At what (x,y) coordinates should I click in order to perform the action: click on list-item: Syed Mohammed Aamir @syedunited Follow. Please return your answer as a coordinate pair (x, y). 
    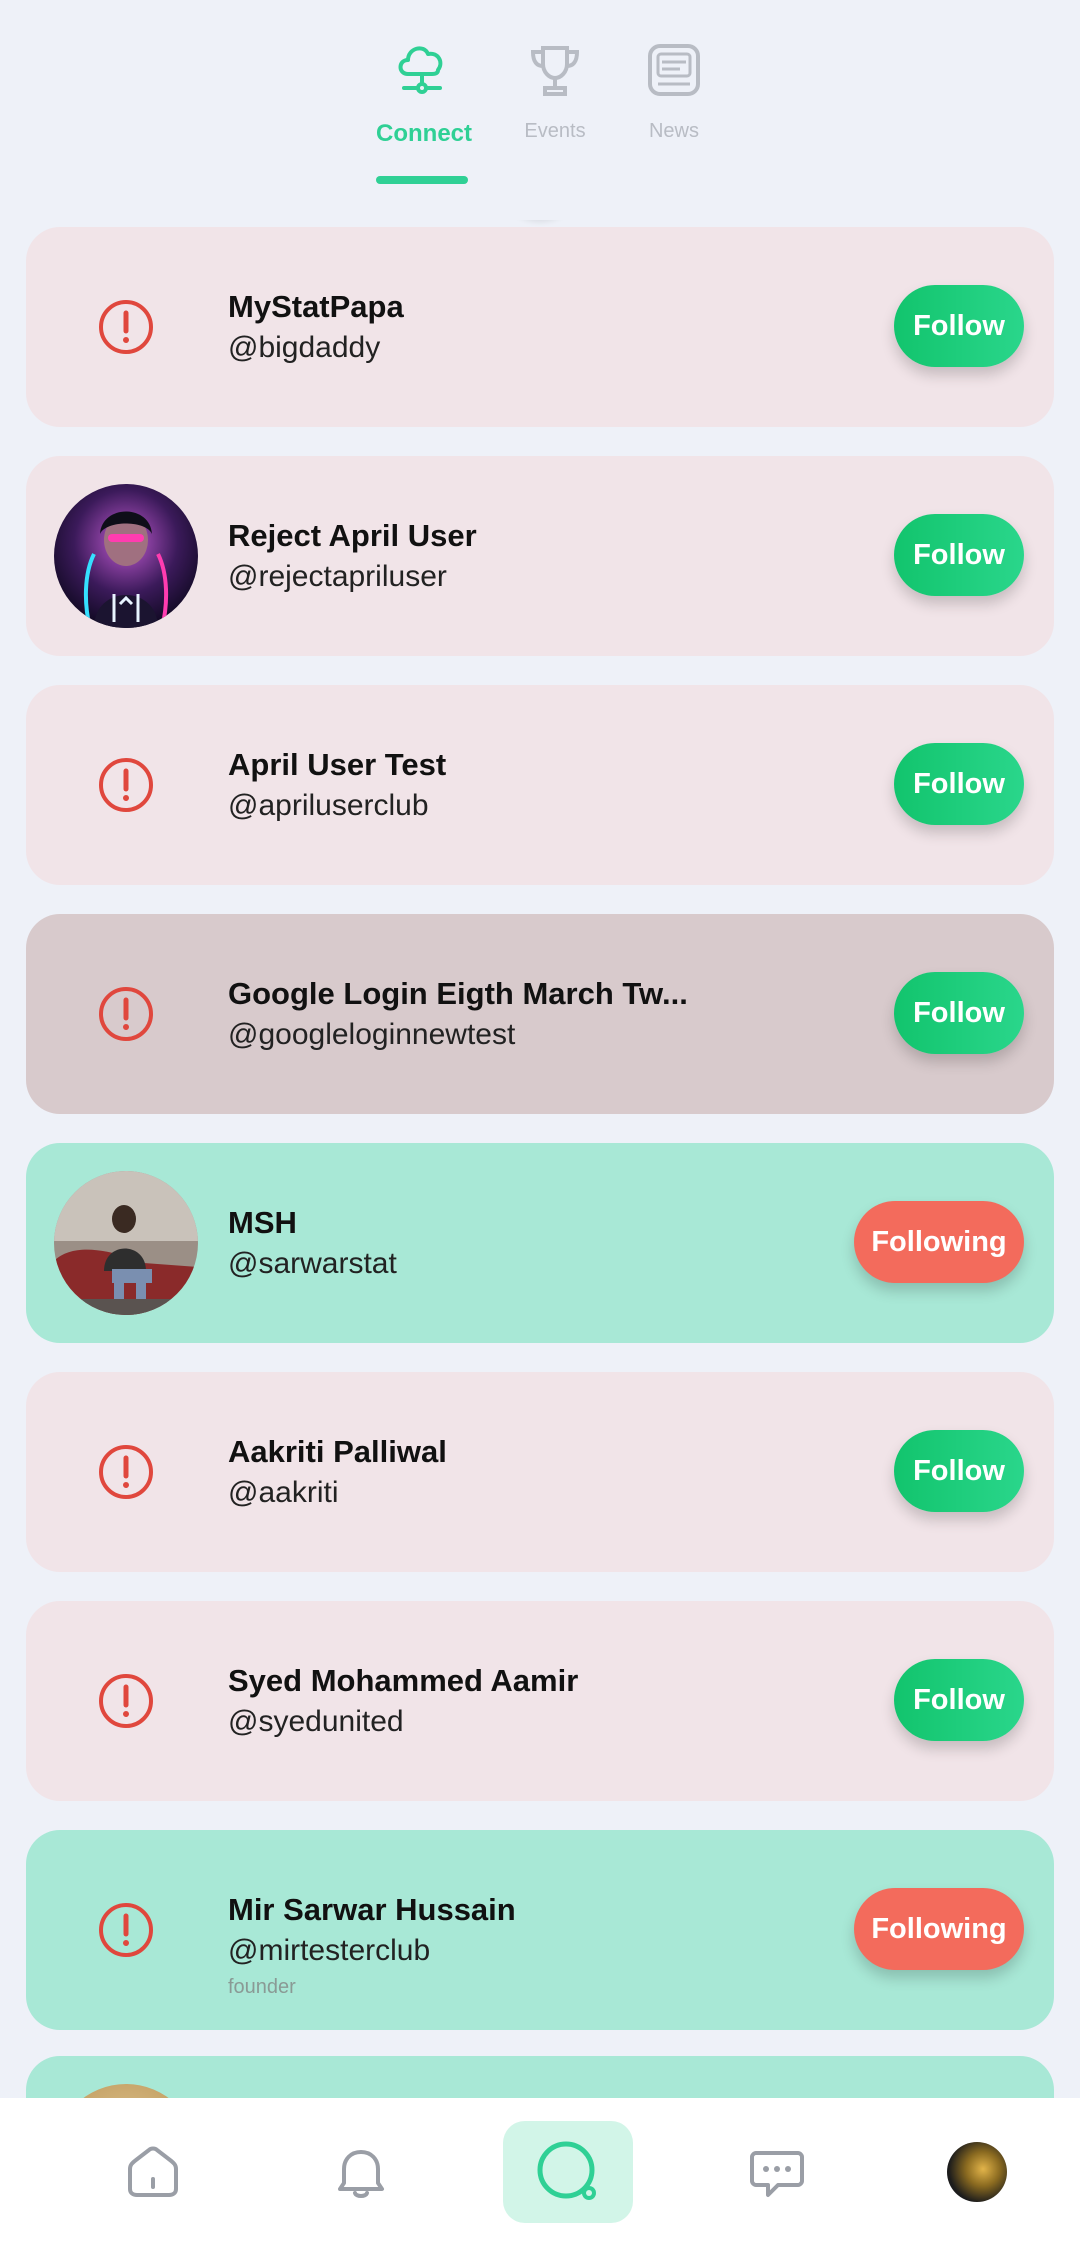
    Looking at the image, I should click on (540, 1701).